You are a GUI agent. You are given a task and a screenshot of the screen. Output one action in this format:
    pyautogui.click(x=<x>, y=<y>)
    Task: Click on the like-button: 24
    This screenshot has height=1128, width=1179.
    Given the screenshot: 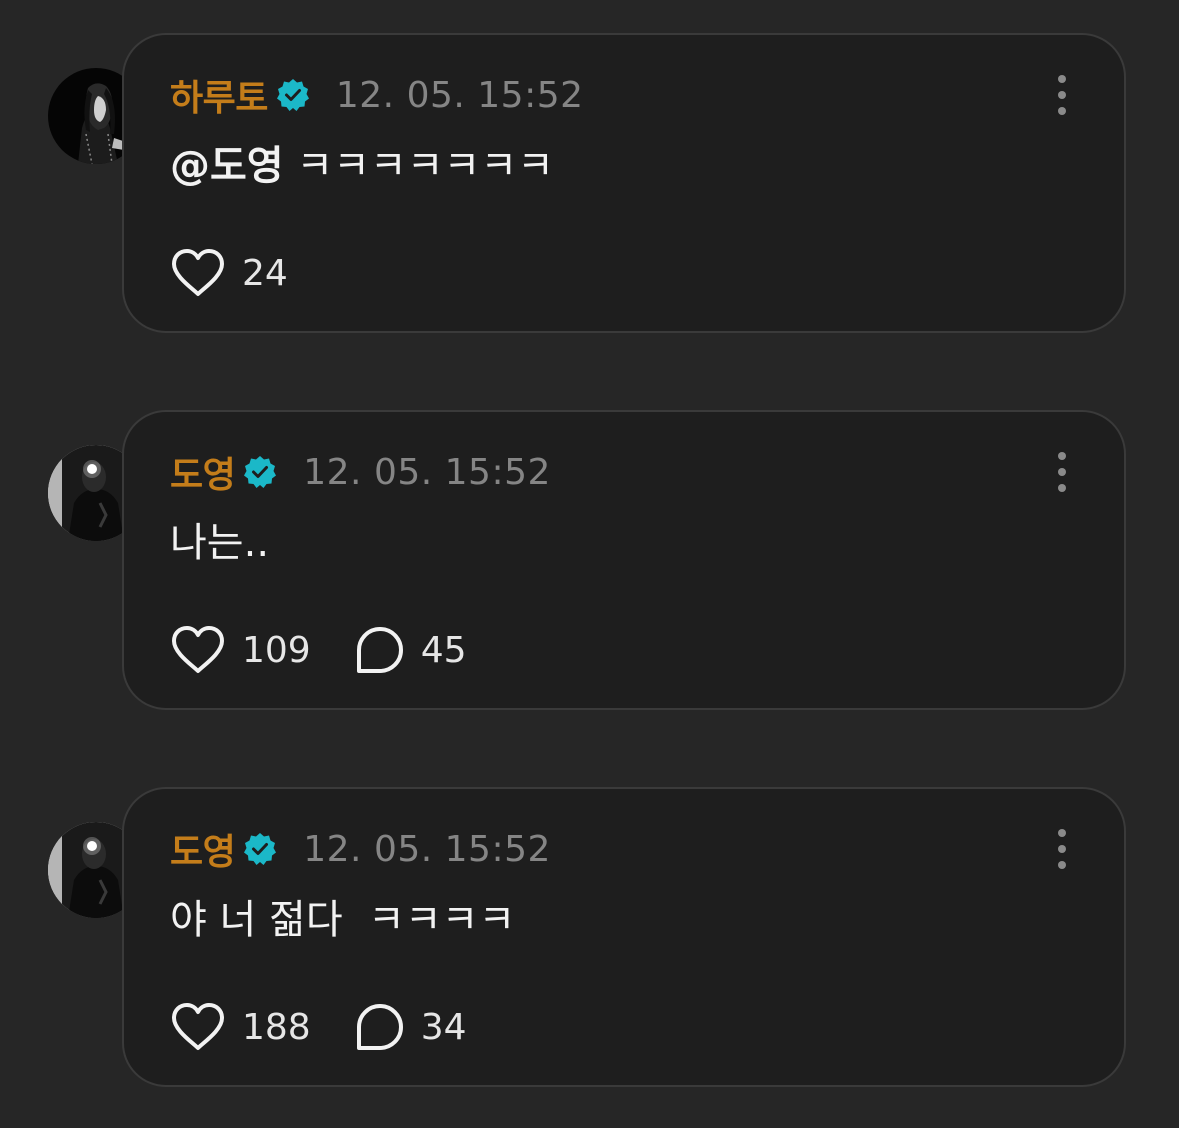 What is the action you would take?
    pyautogui.click(x=229, y=273)
    